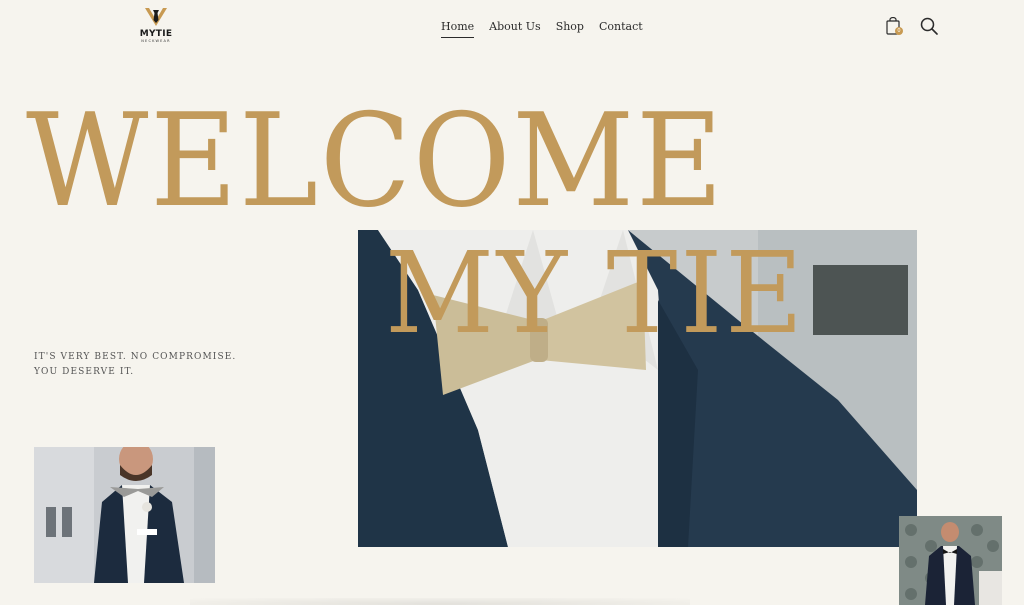 The image size is (1024, 605). I want to click on bottom-shadow, so click(440, 601).